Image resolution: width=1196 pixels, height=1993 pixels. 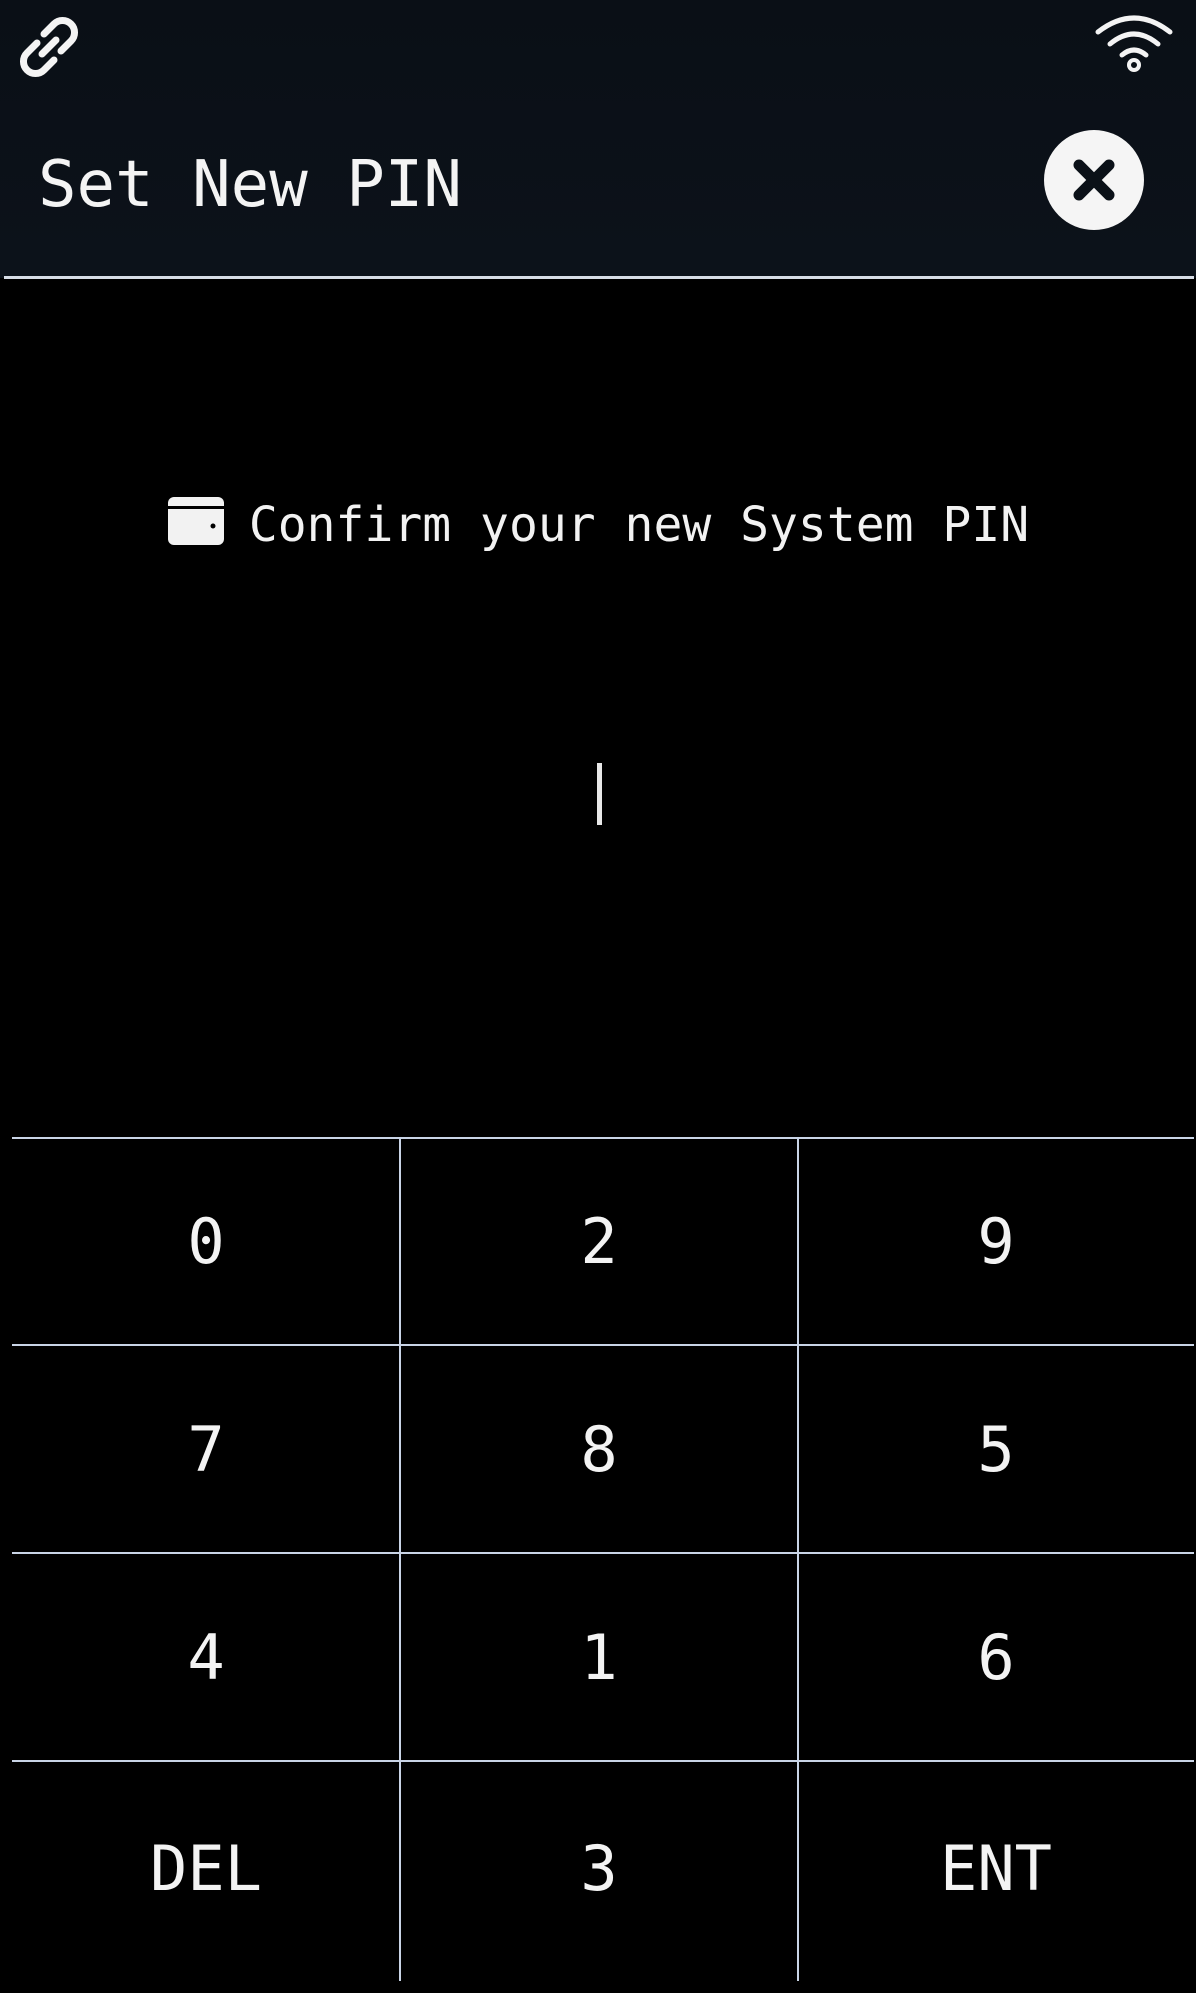 I want to click on key-3: 3, so click(x=599, y=1868).